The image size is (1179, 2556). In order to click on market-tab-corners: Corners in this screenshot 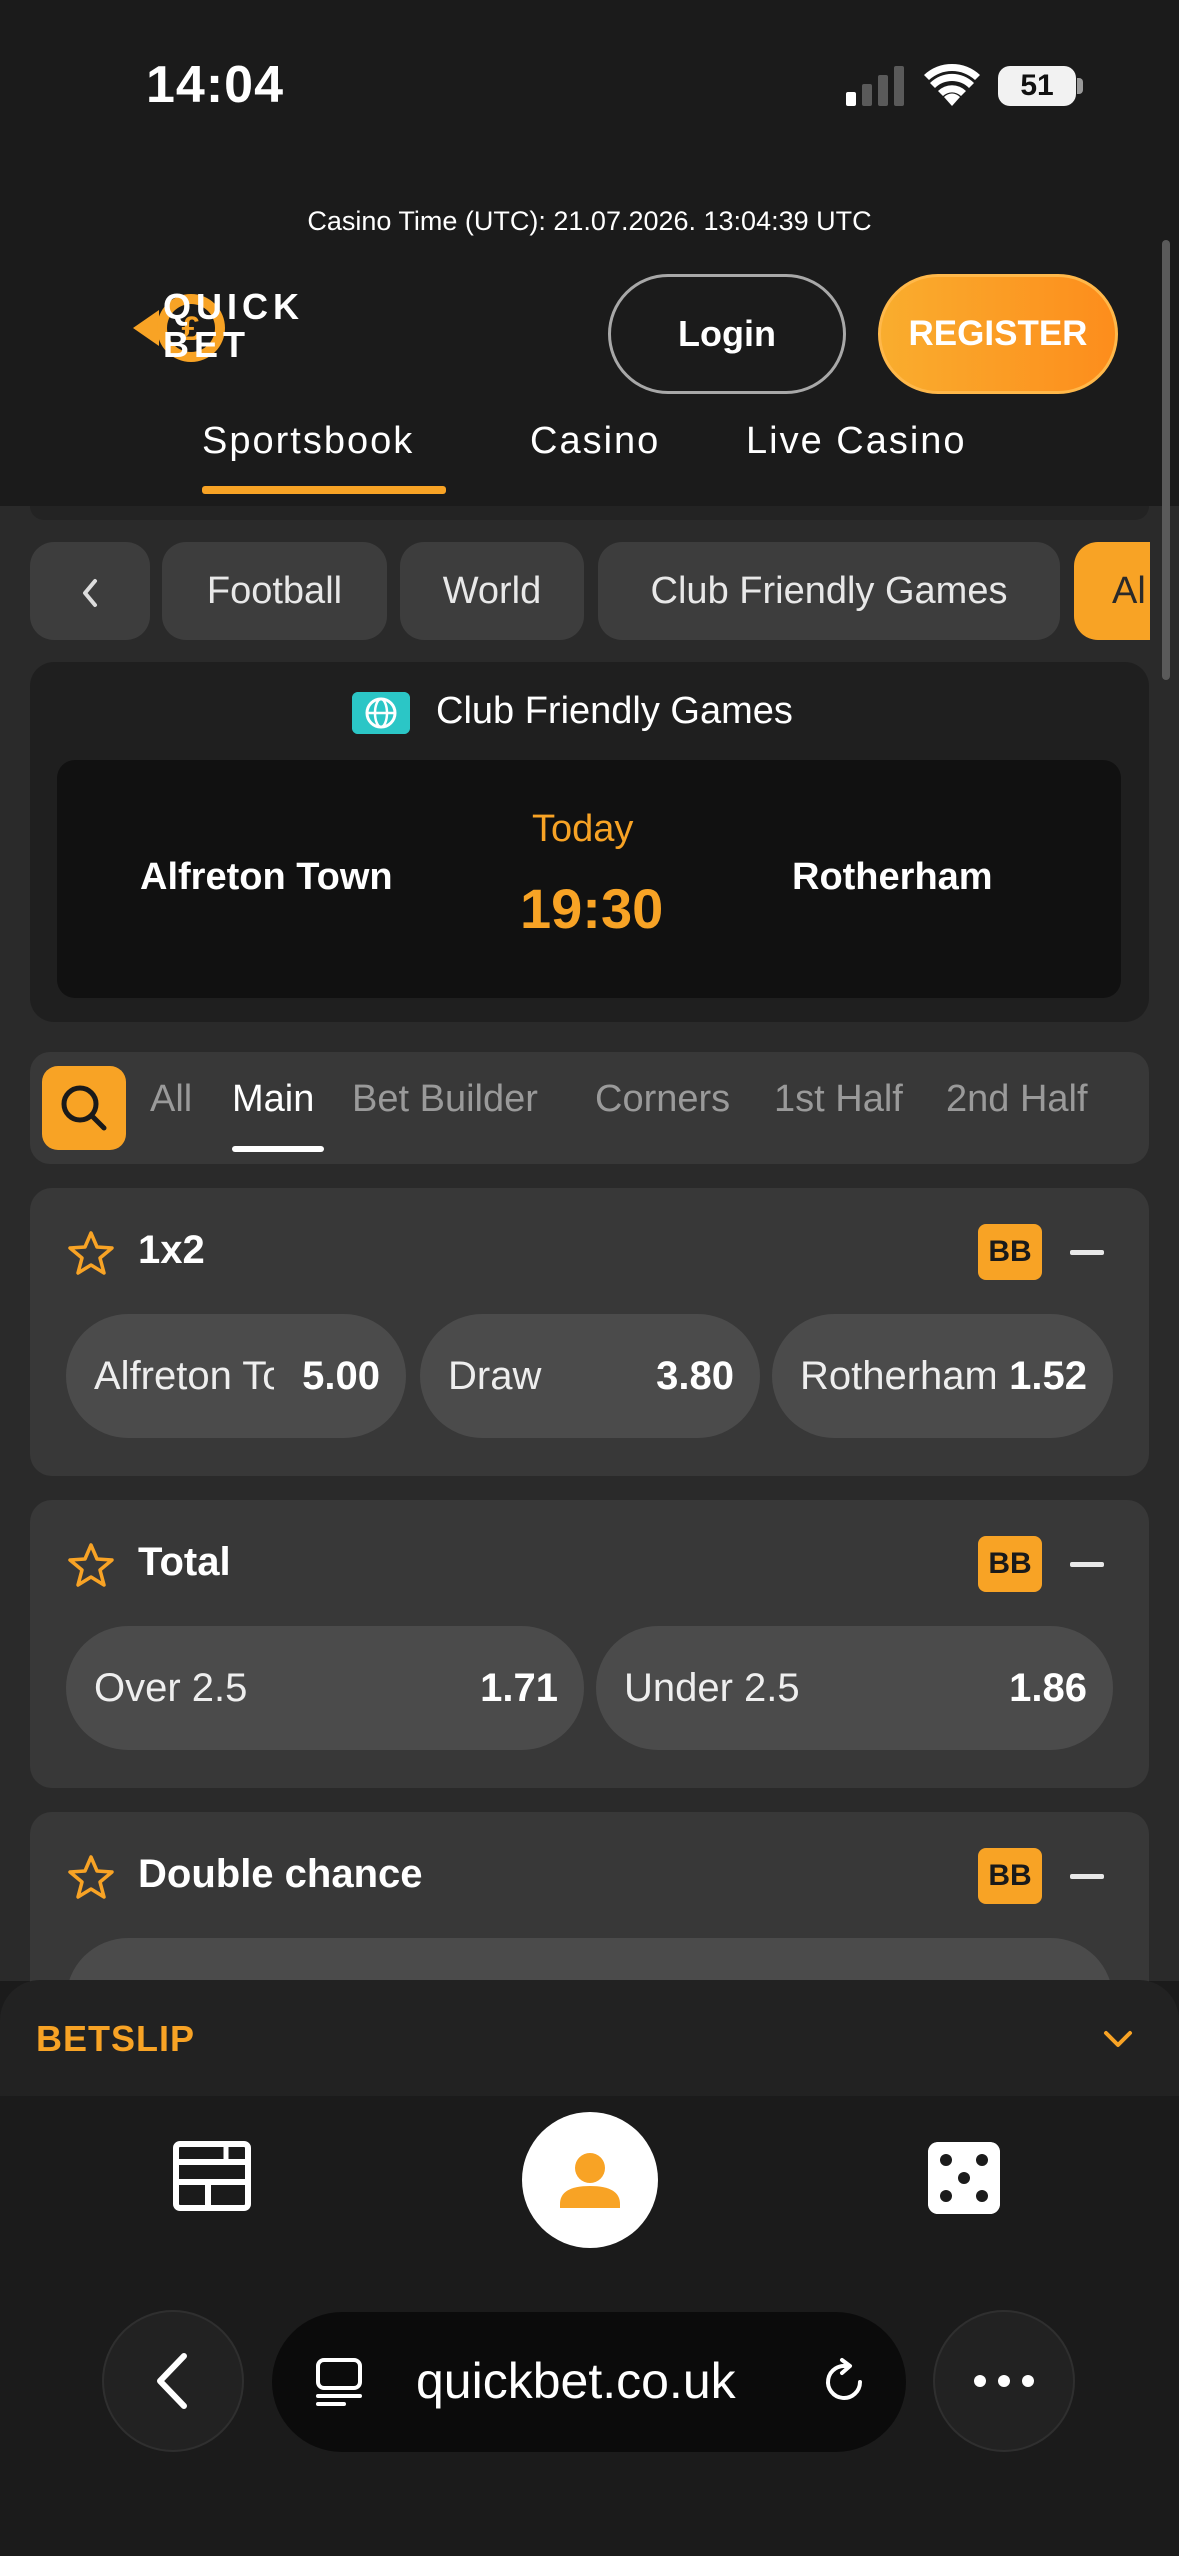, I will do `click(662, 1099)`.